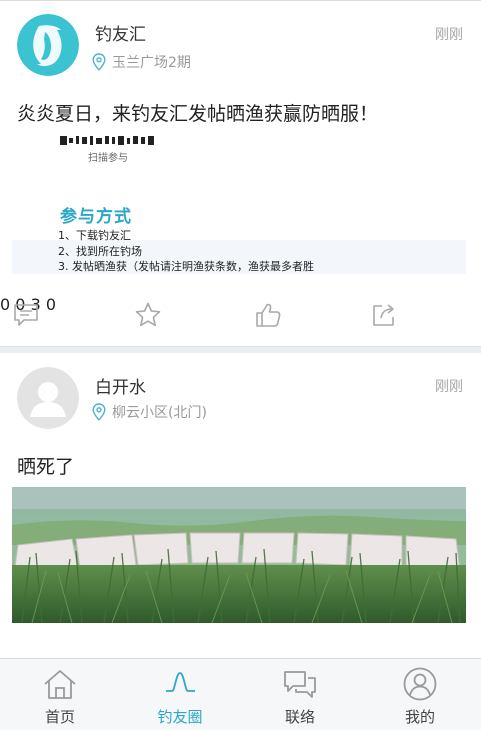 This screenshot has width=481, height=730. I want to click on poster-step-3: 3. 发帖晒渔获（发帖请注明渔获条数，渔获最多者胜, so click(186, 266).